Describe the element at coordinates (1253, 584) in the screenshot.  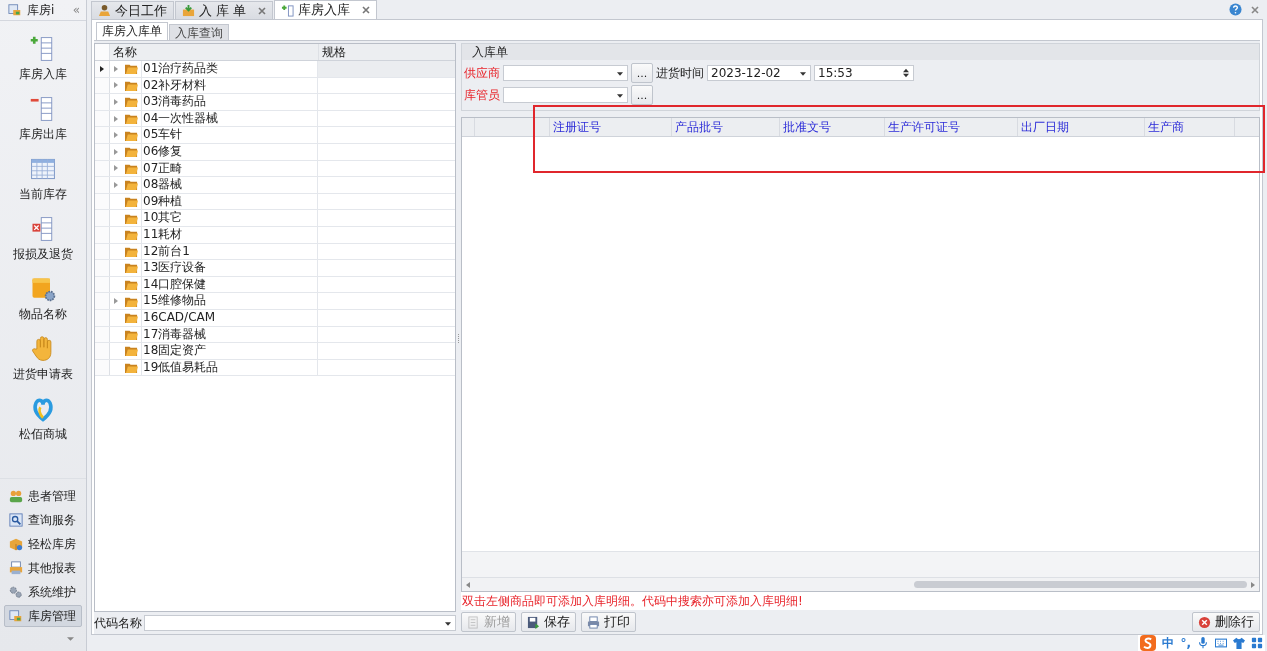
I see `scroll-right-icon` at that location.